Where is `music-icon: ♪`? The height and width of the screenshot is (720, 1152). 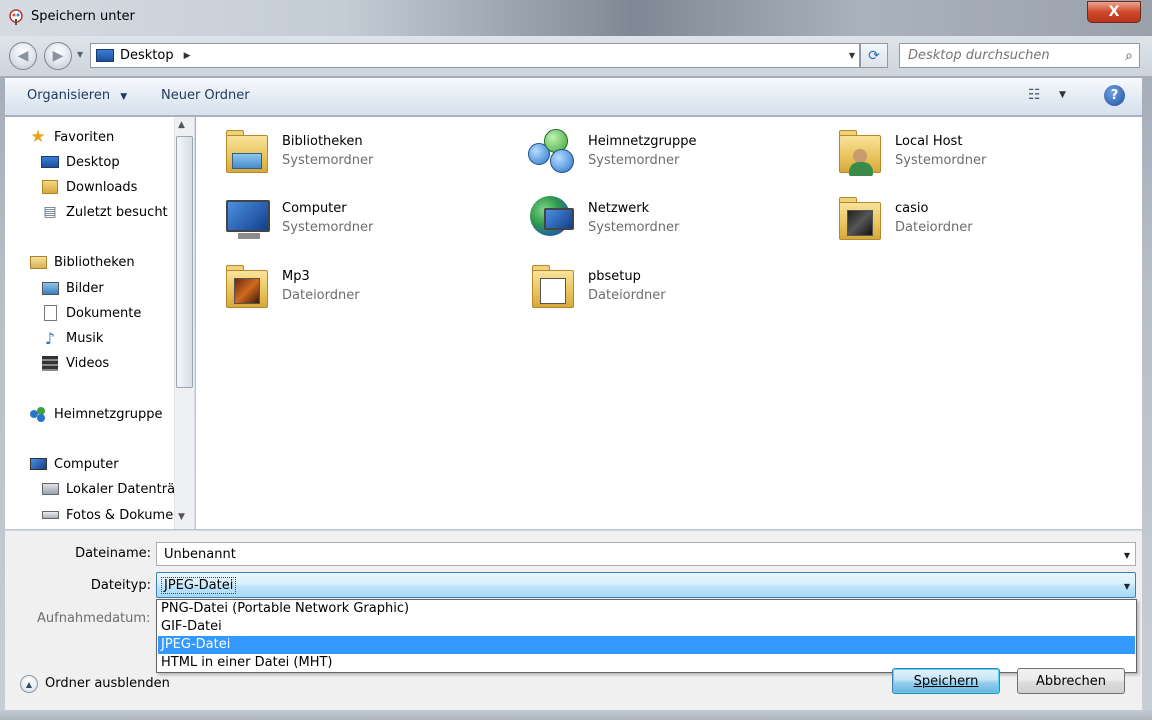
music-icon: ♪ is located at coordinates (50, 338).